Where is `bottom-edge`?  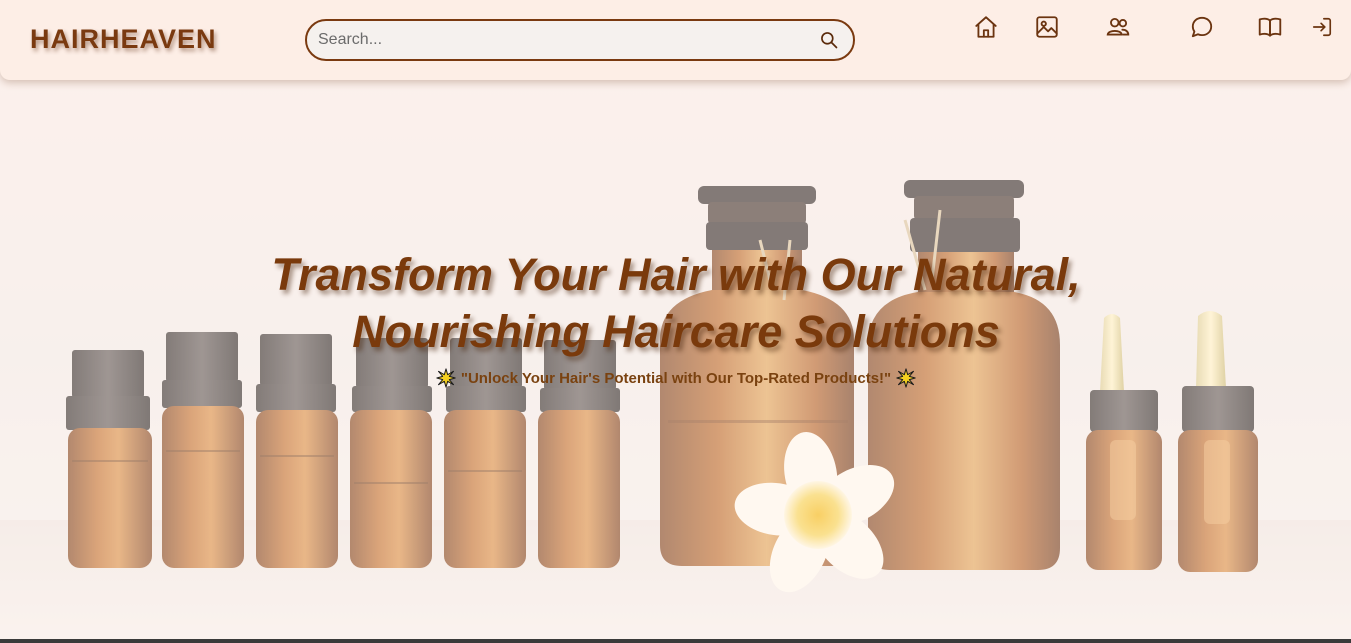 bottom-edge is located at coordinates (675, 641).